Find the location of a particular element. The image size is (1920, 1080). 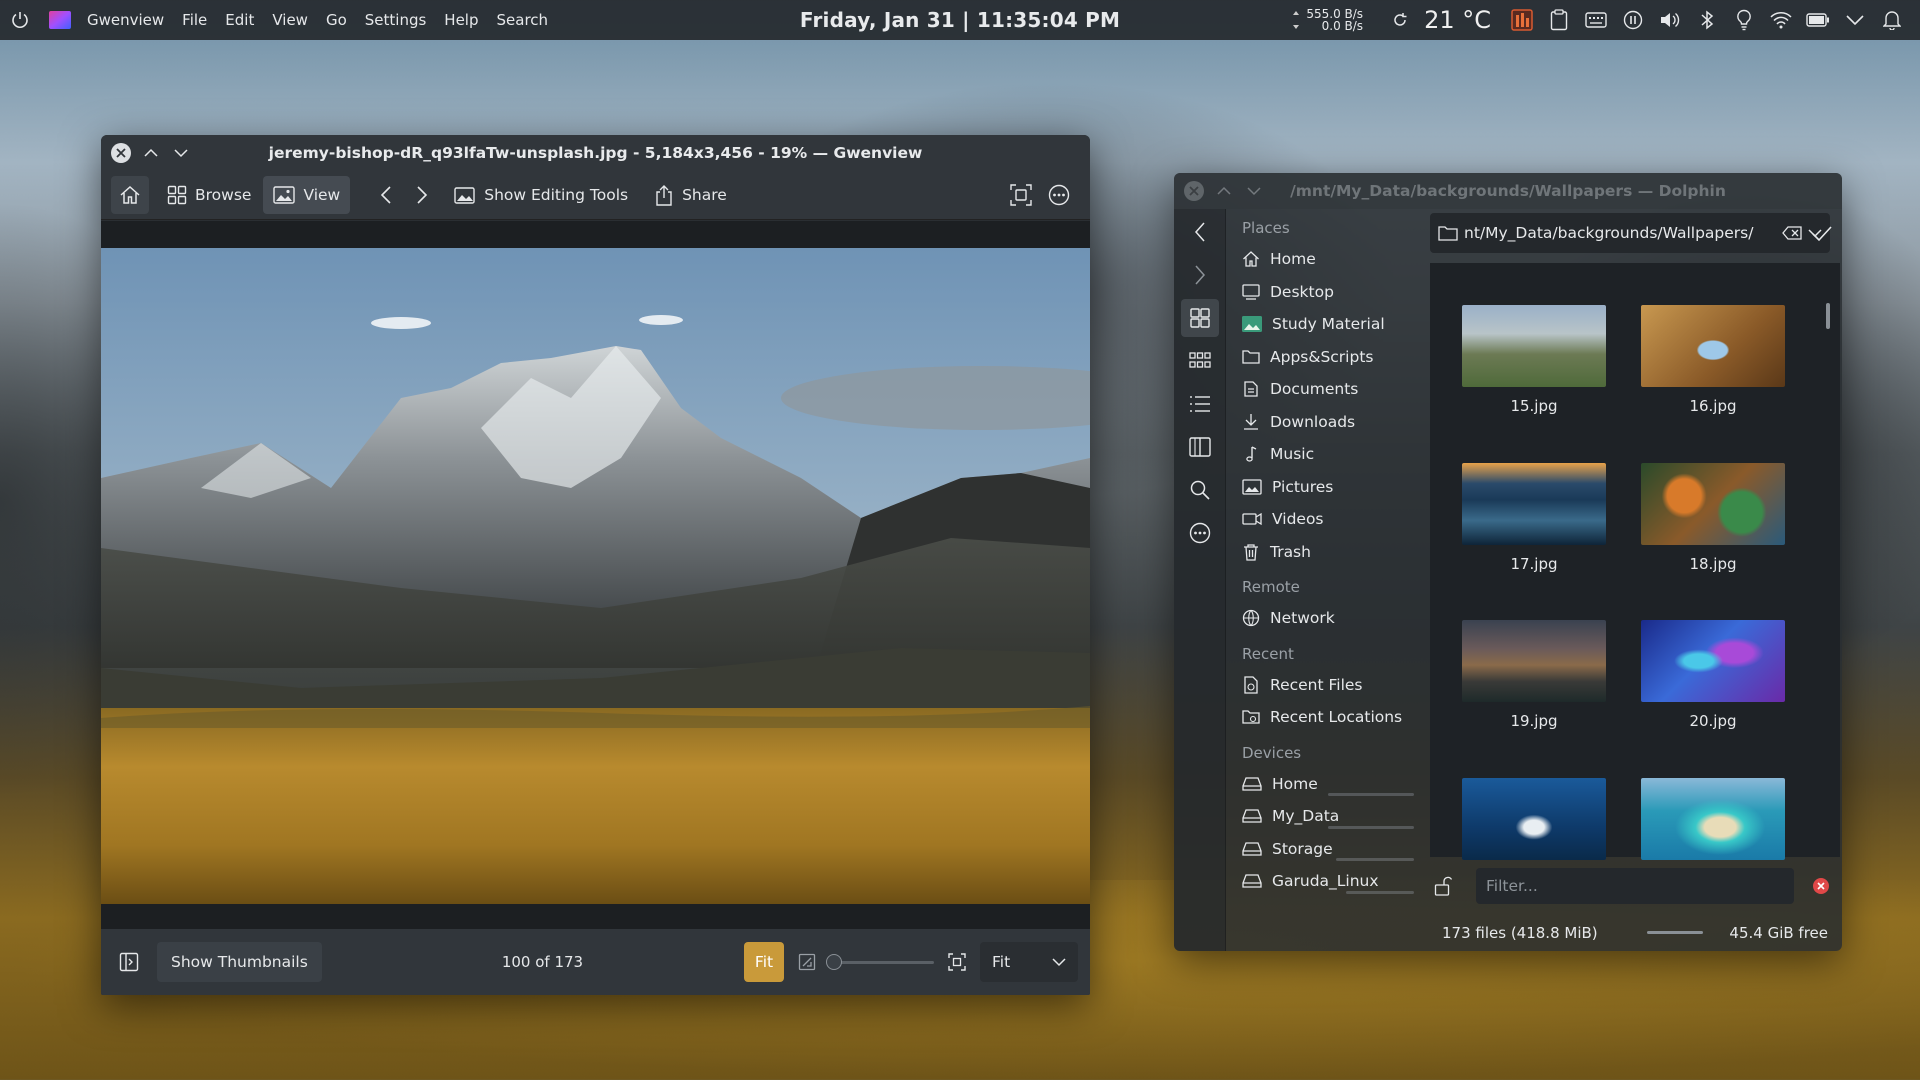

zoom-out-icon is located at coordinates (807, 962).